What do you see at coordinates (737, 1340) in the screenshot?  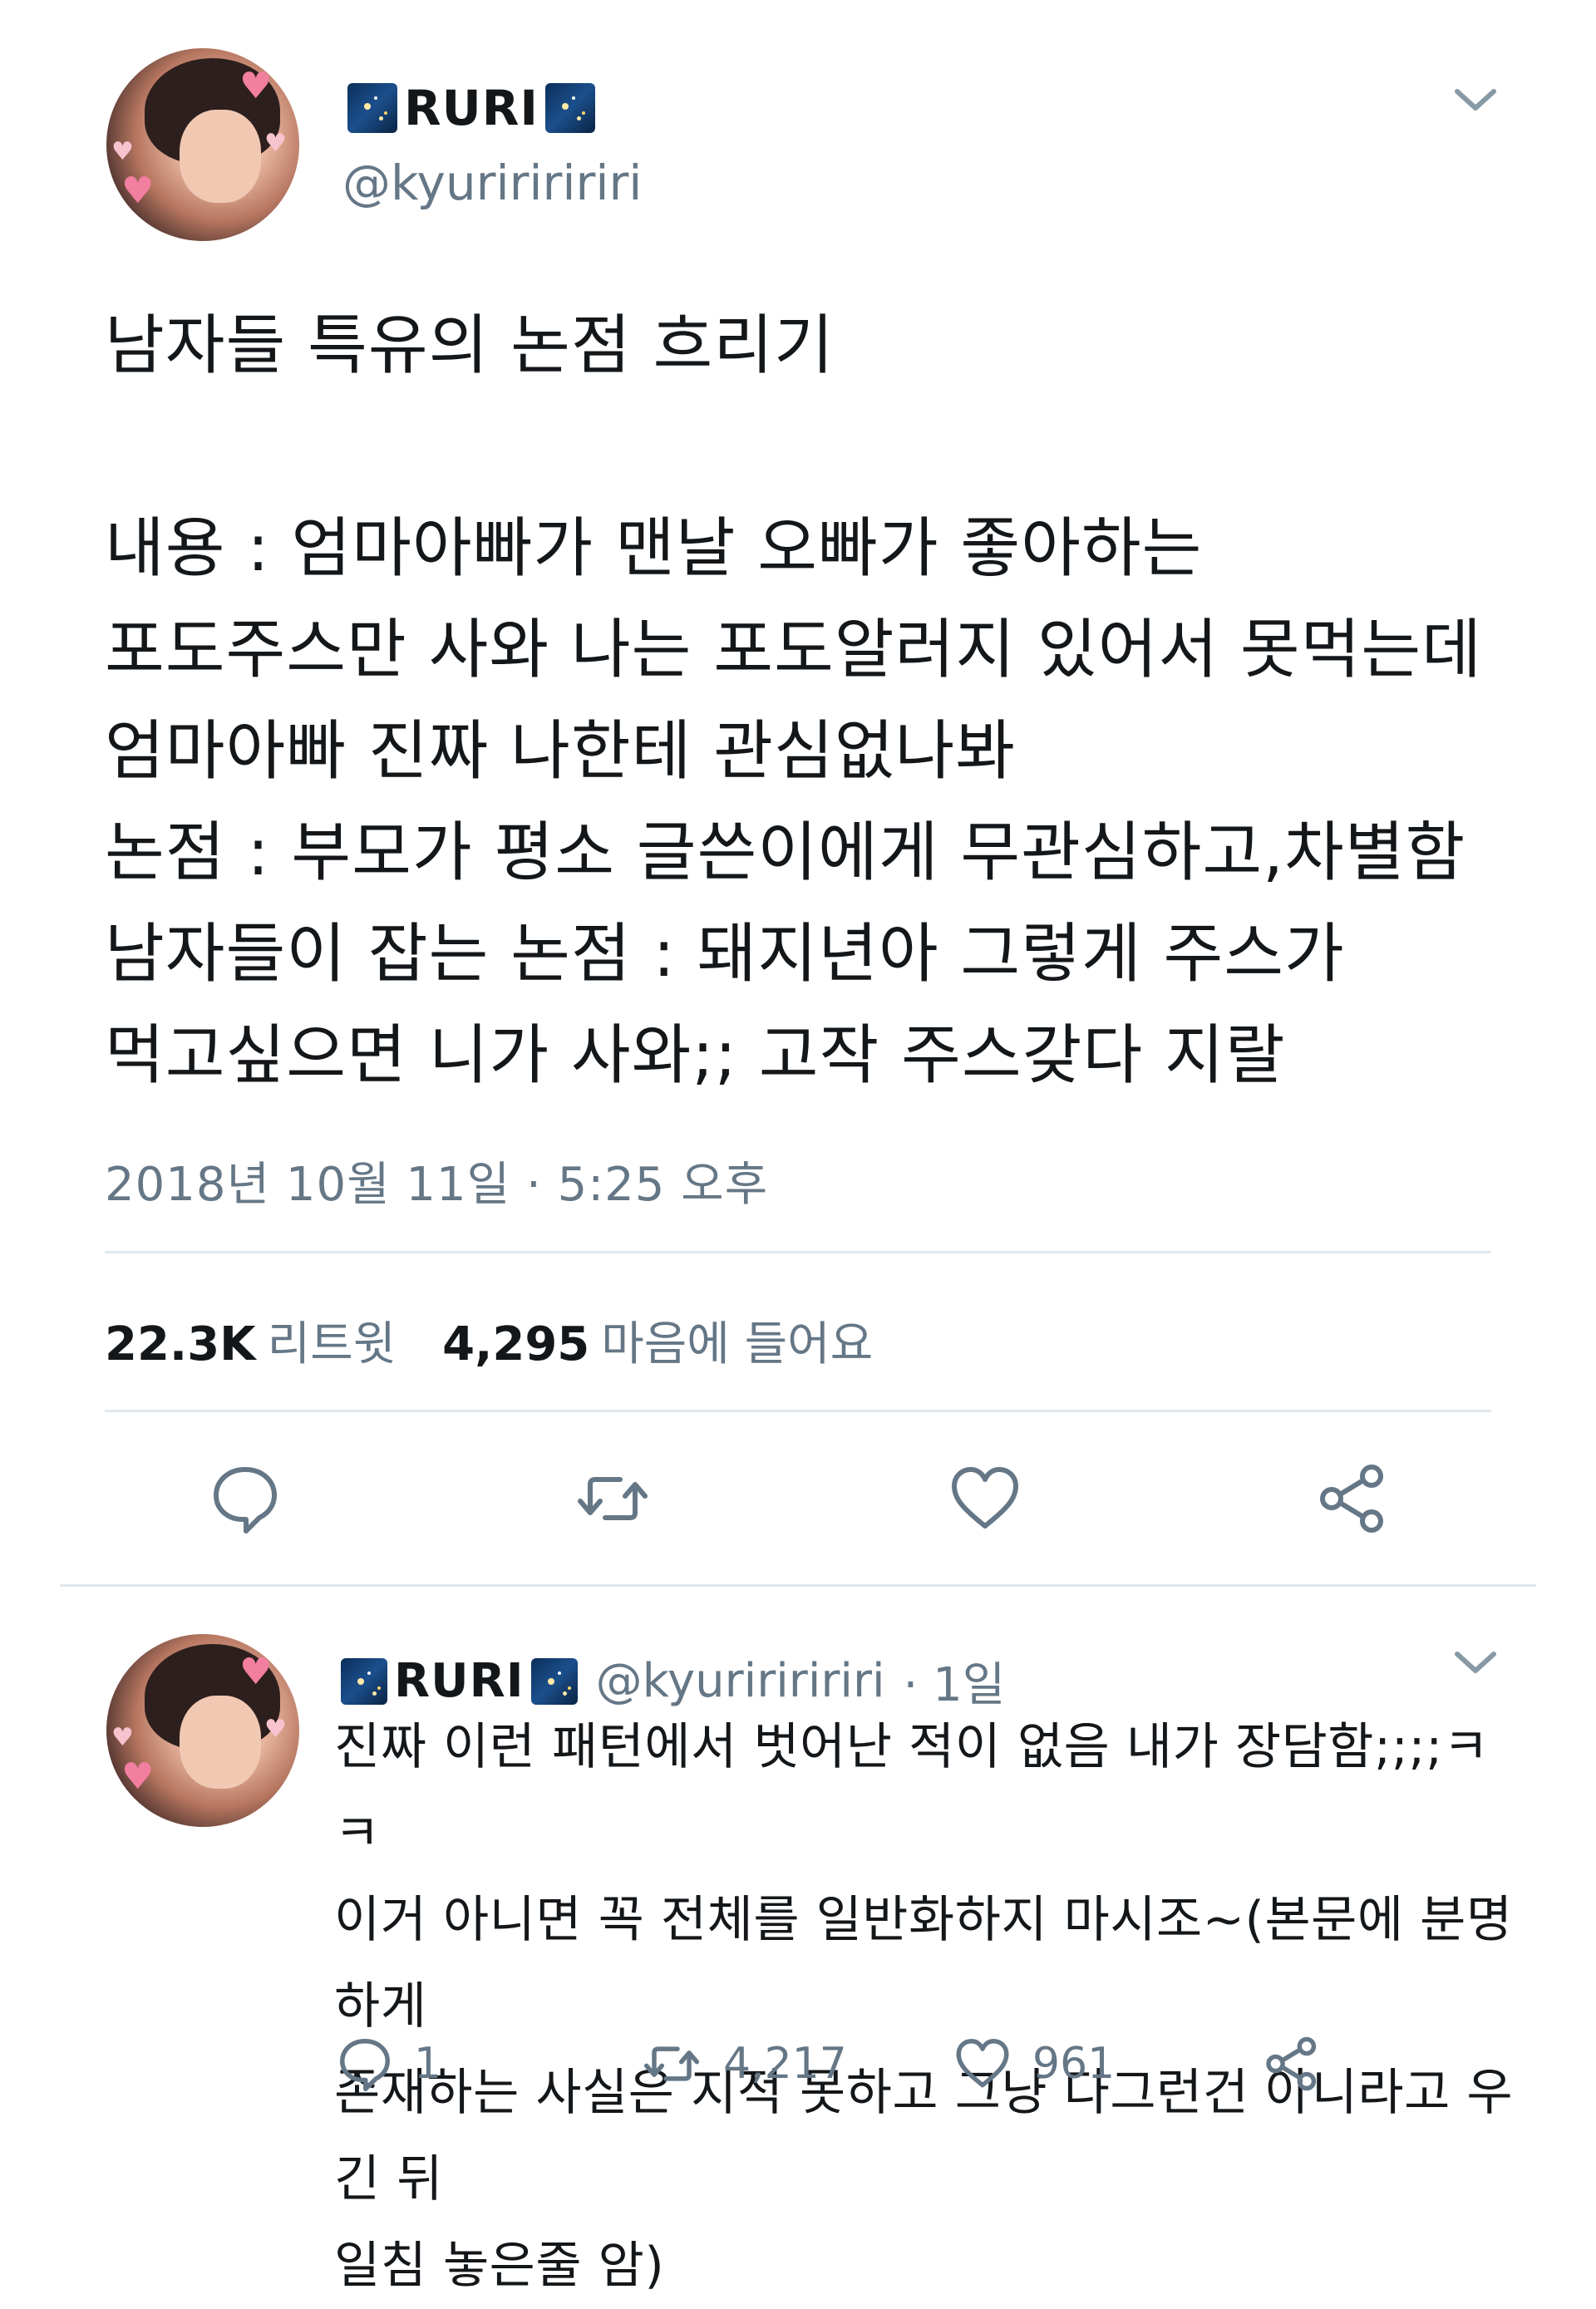 I see `likes-label: 마음에 들어요` at bounding box center [737, 1340].